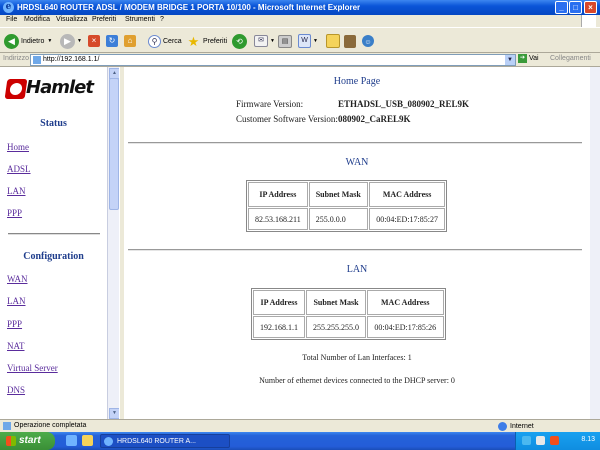 The image size is (600, 450). I want to click on status-bar: Operazione completata Internet, so click(300, 426).